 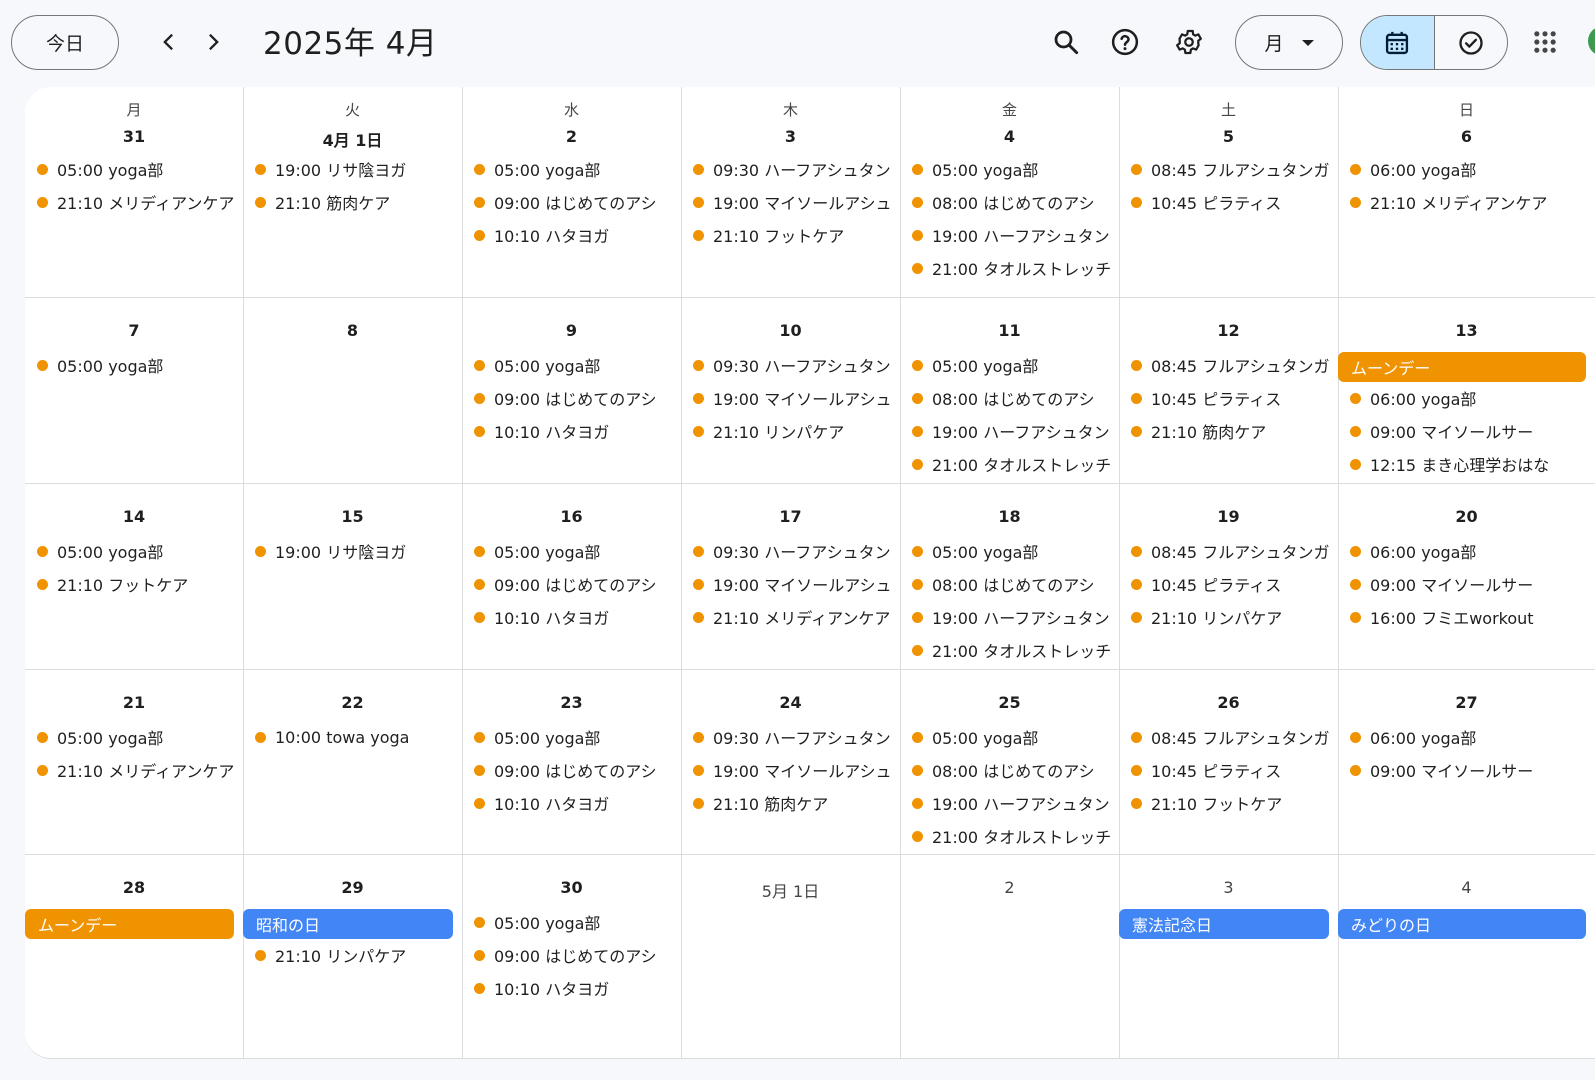 I want to click on day-number: 12, so click(x=1228, y=330).